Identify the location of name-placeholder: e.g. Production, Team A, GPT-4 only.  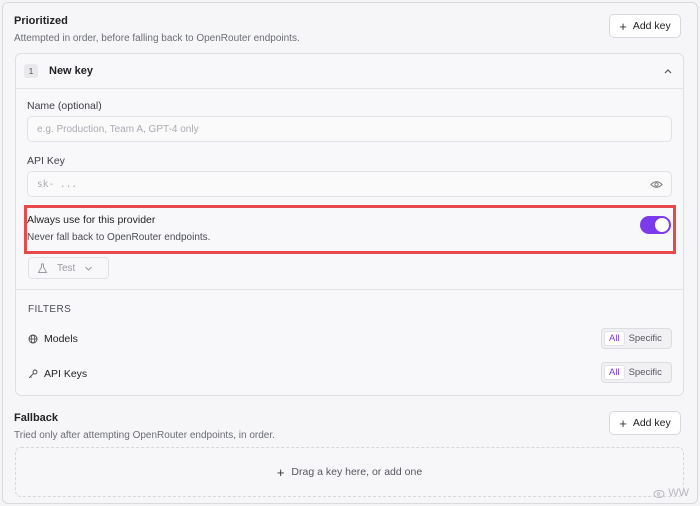
(118, 129).